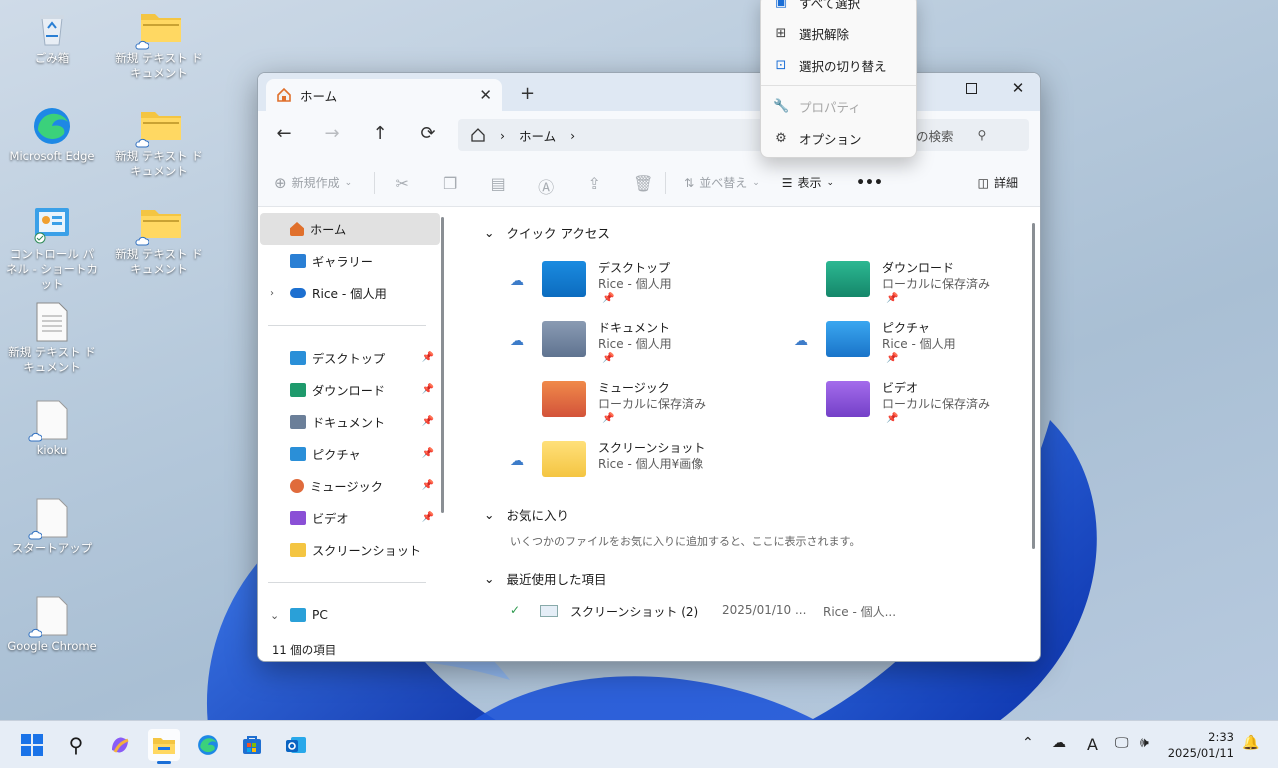  I want to click on copy-icon: ❐, so click(450, 183).